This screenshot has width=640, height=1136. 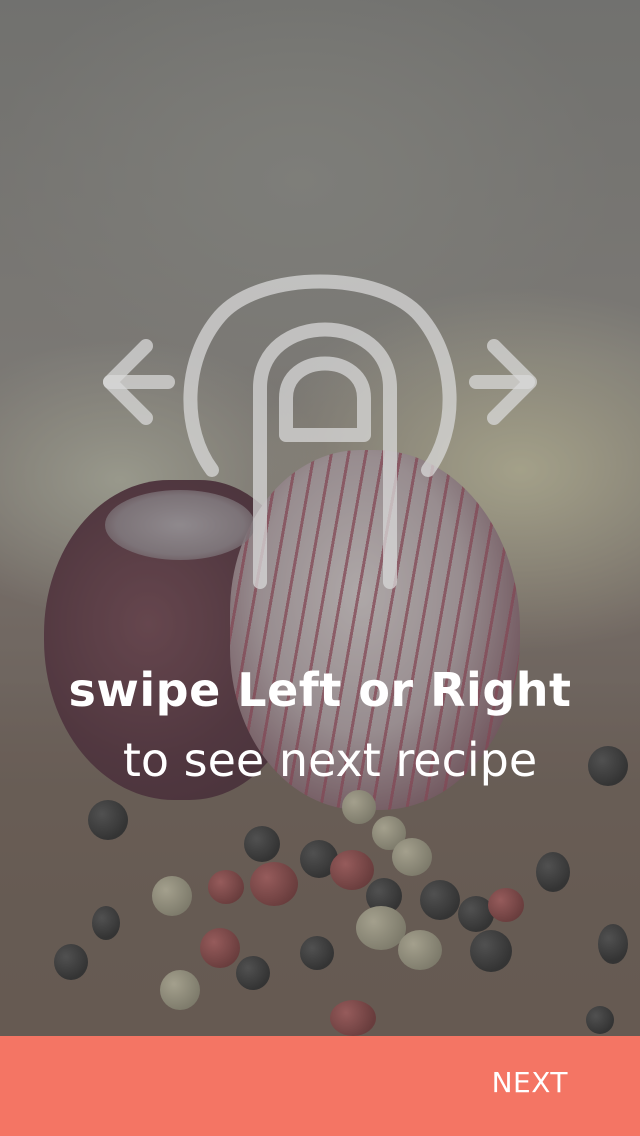 I want to click on swipe-headline: swipe Left or Right, so click(x=320, y=690).